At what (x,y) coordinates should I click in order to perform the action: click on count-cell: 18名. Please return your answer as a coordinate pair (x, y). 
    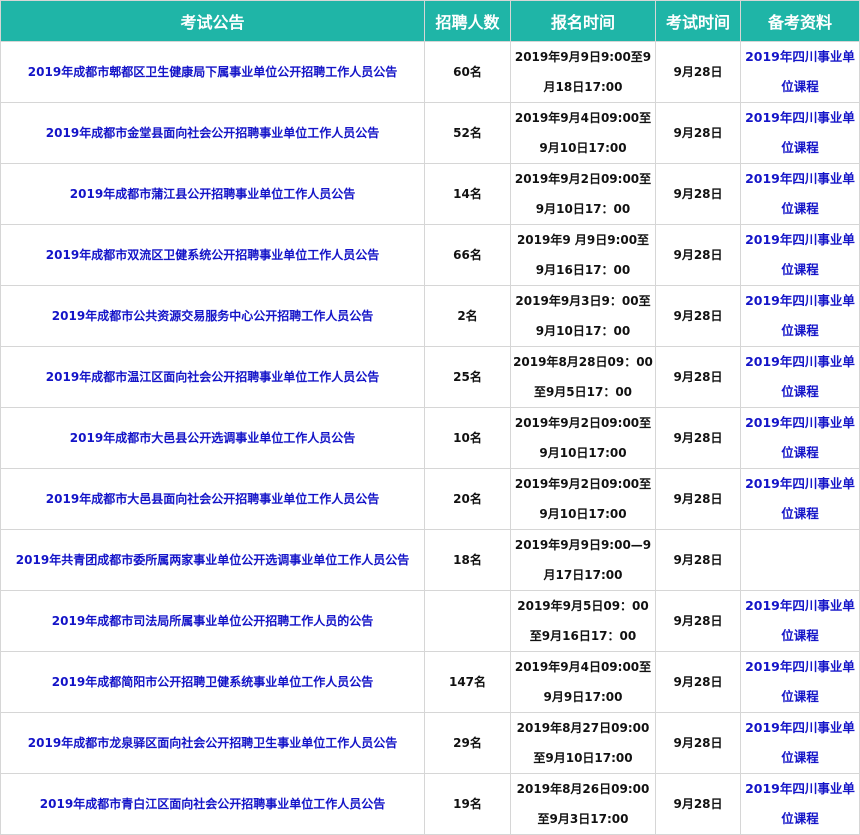
    Looking at the image, I should click on (467, 560).